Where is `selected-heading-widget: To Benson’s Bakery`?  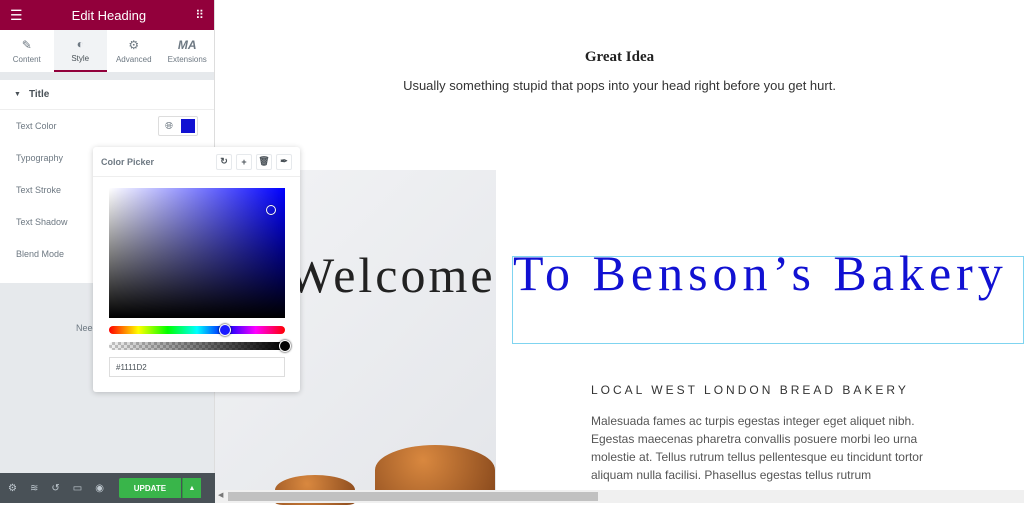 selected-heading-widget: To Benson’s Bakery is located at coordinates (768, 296).